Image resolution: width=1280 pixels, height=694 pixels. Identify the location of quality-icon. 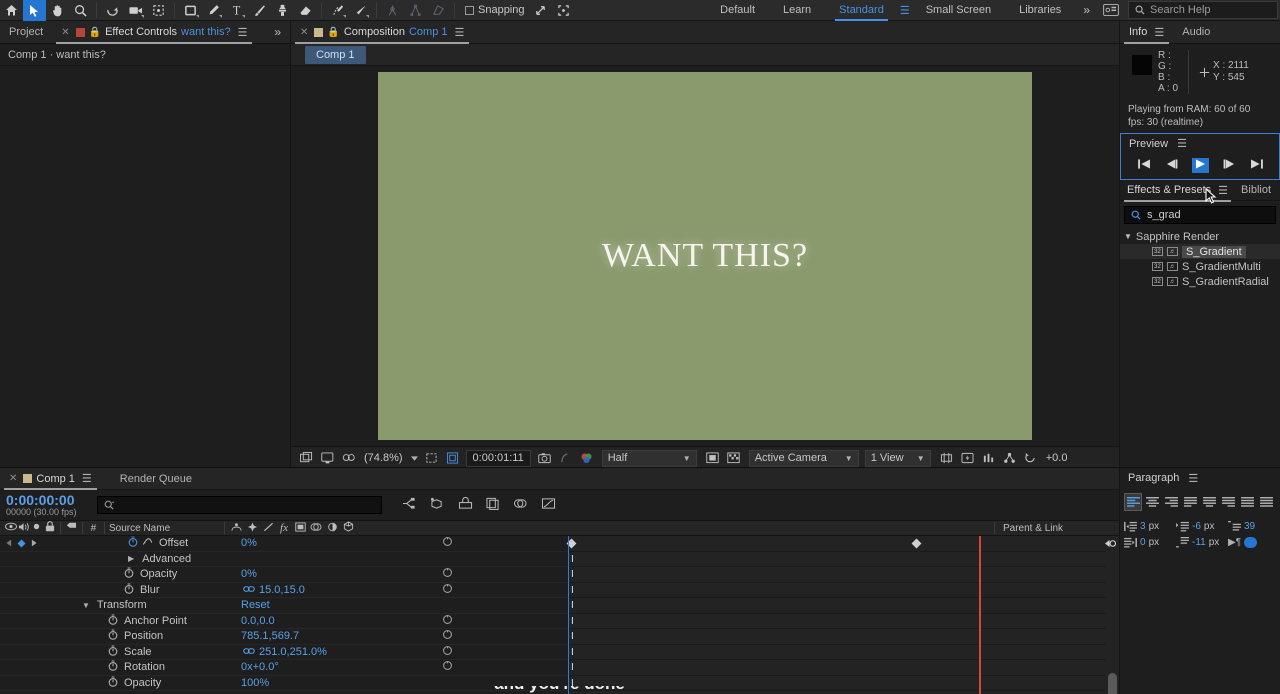
(268, 528).